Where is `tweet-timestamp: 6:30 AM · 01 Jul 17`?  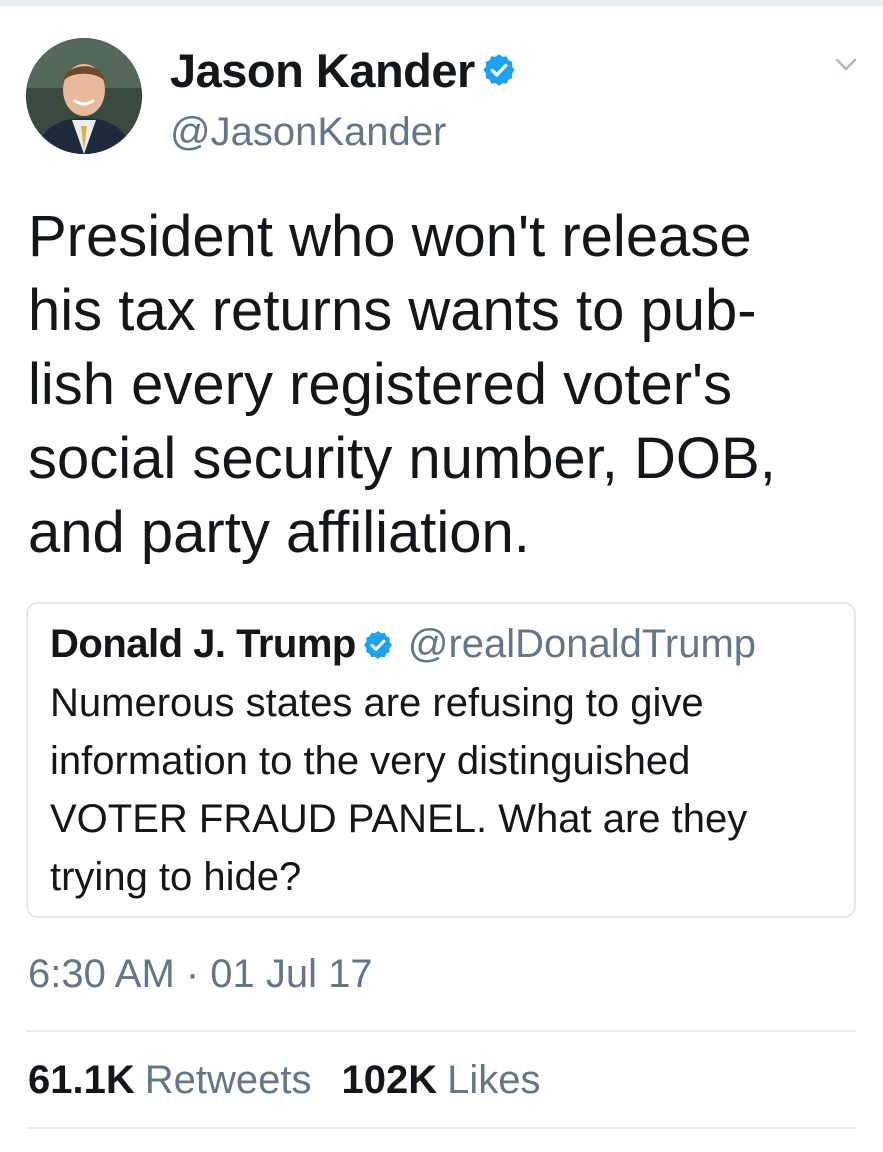
tweet-timestamp: 6:30 AM · 01 Jul 17 is located at coordinates (200, 974).